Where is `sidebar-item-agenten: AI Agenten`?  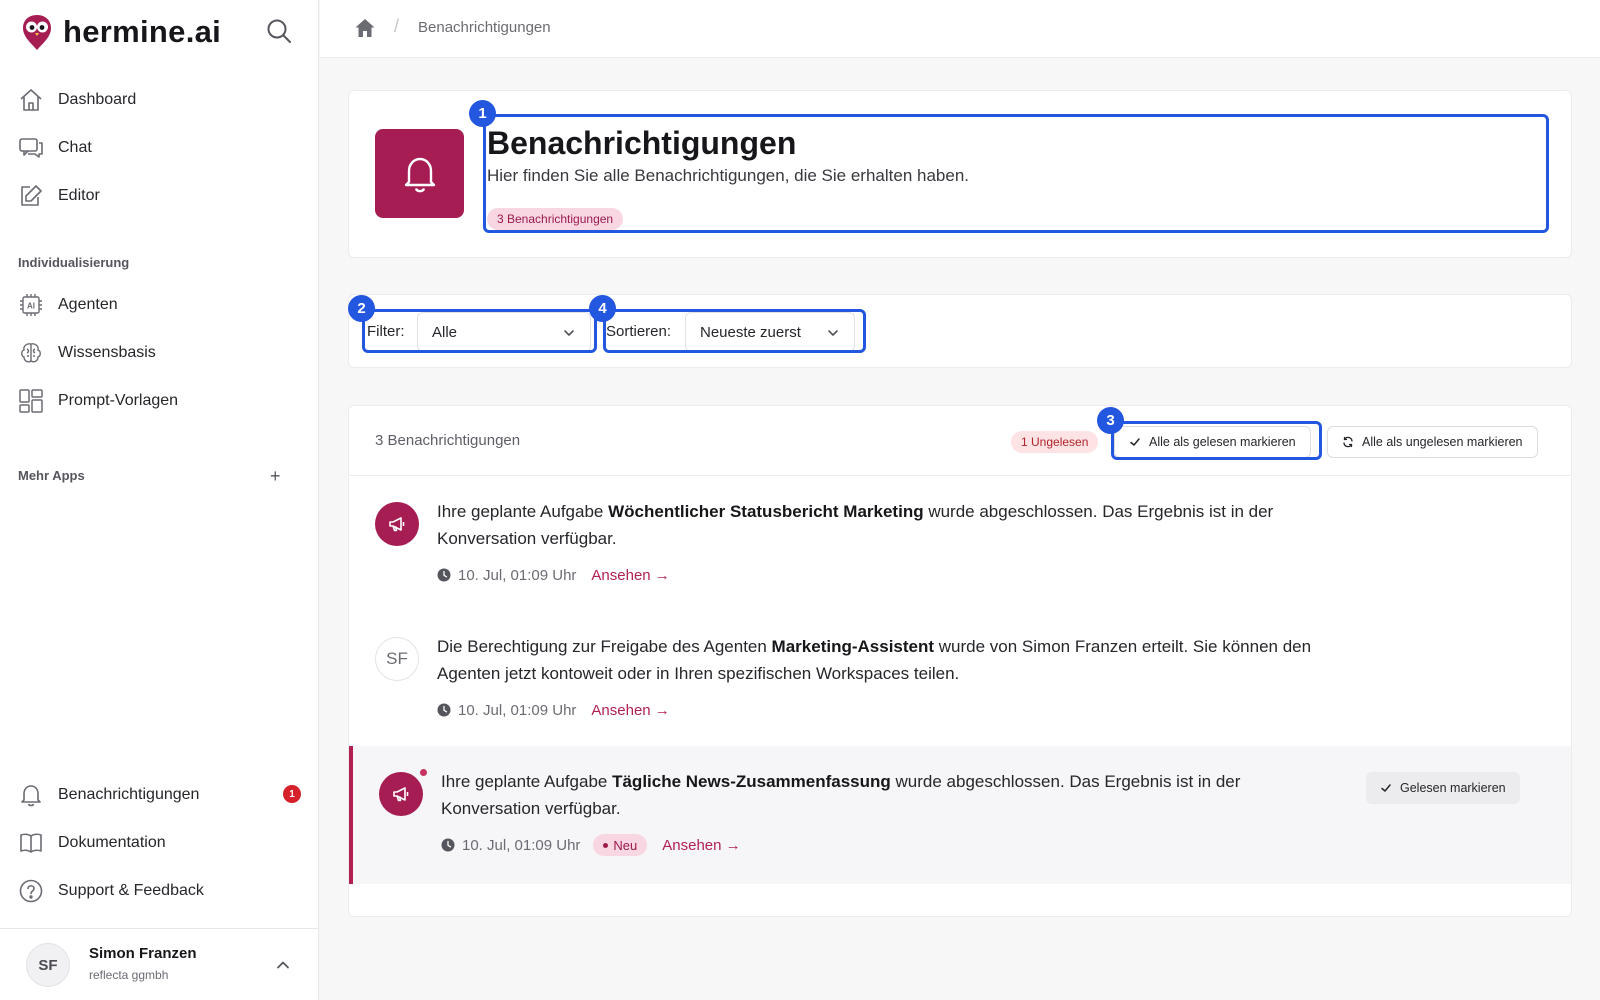 sidebar-item-agenten: AI Agenten is located at coordinates (68, 305).